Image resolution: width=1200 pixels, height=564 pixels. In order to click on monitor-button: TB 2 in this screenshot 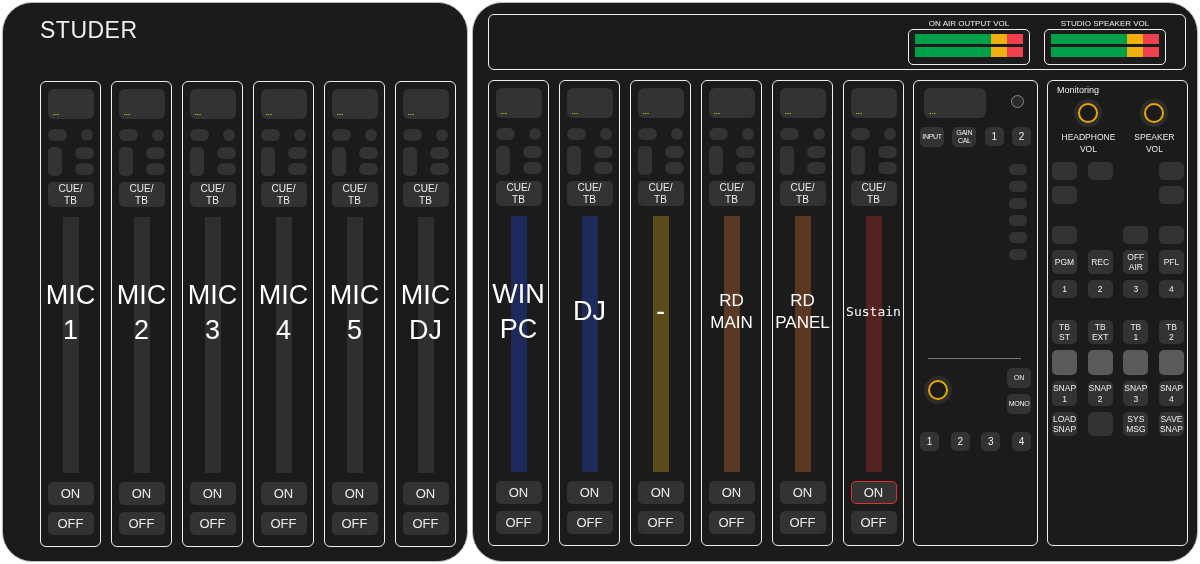, I will do `click(1171, 332)`.